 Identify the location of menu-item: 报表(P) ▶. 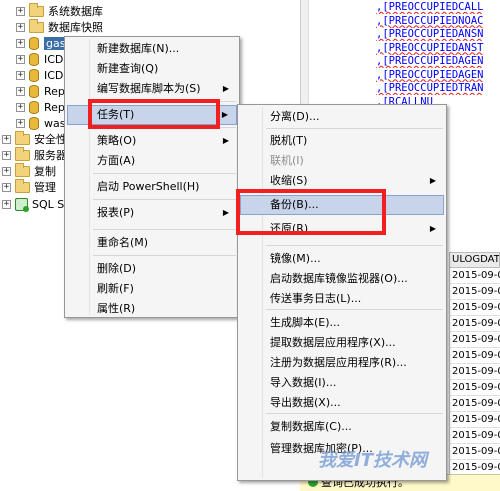
(152, 213).